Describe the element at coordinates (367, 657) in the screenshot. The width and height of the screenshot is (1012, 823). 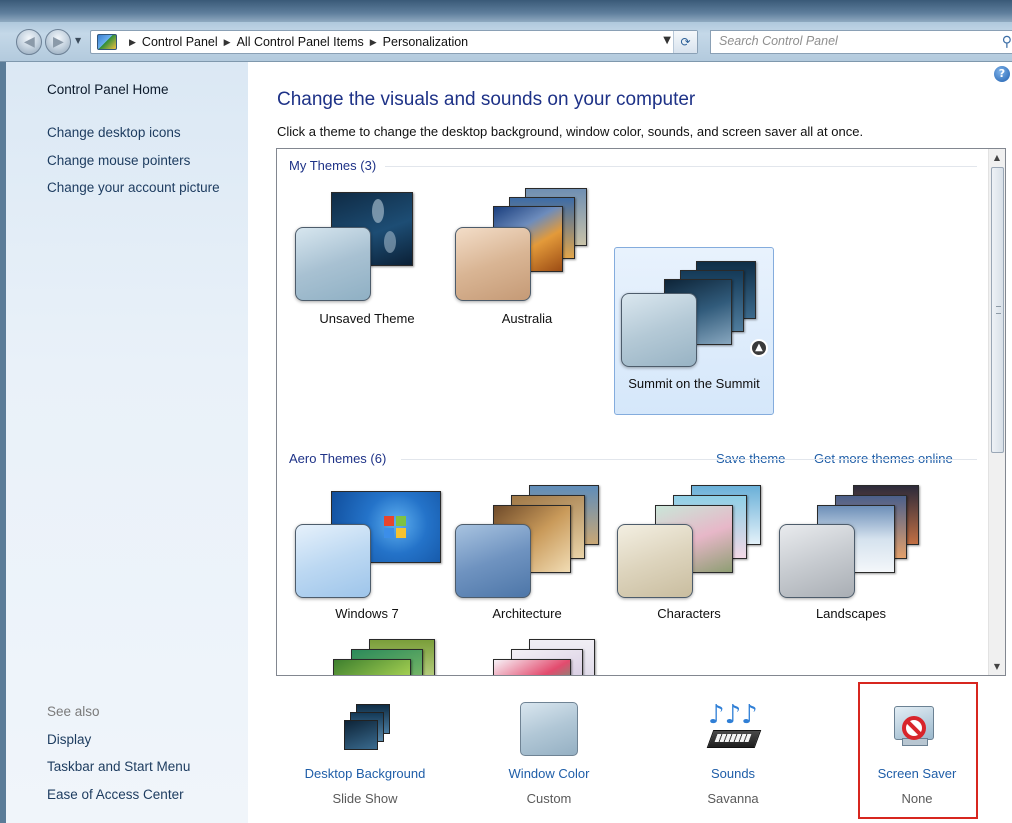
I see `theme-nature-partial` at that location.